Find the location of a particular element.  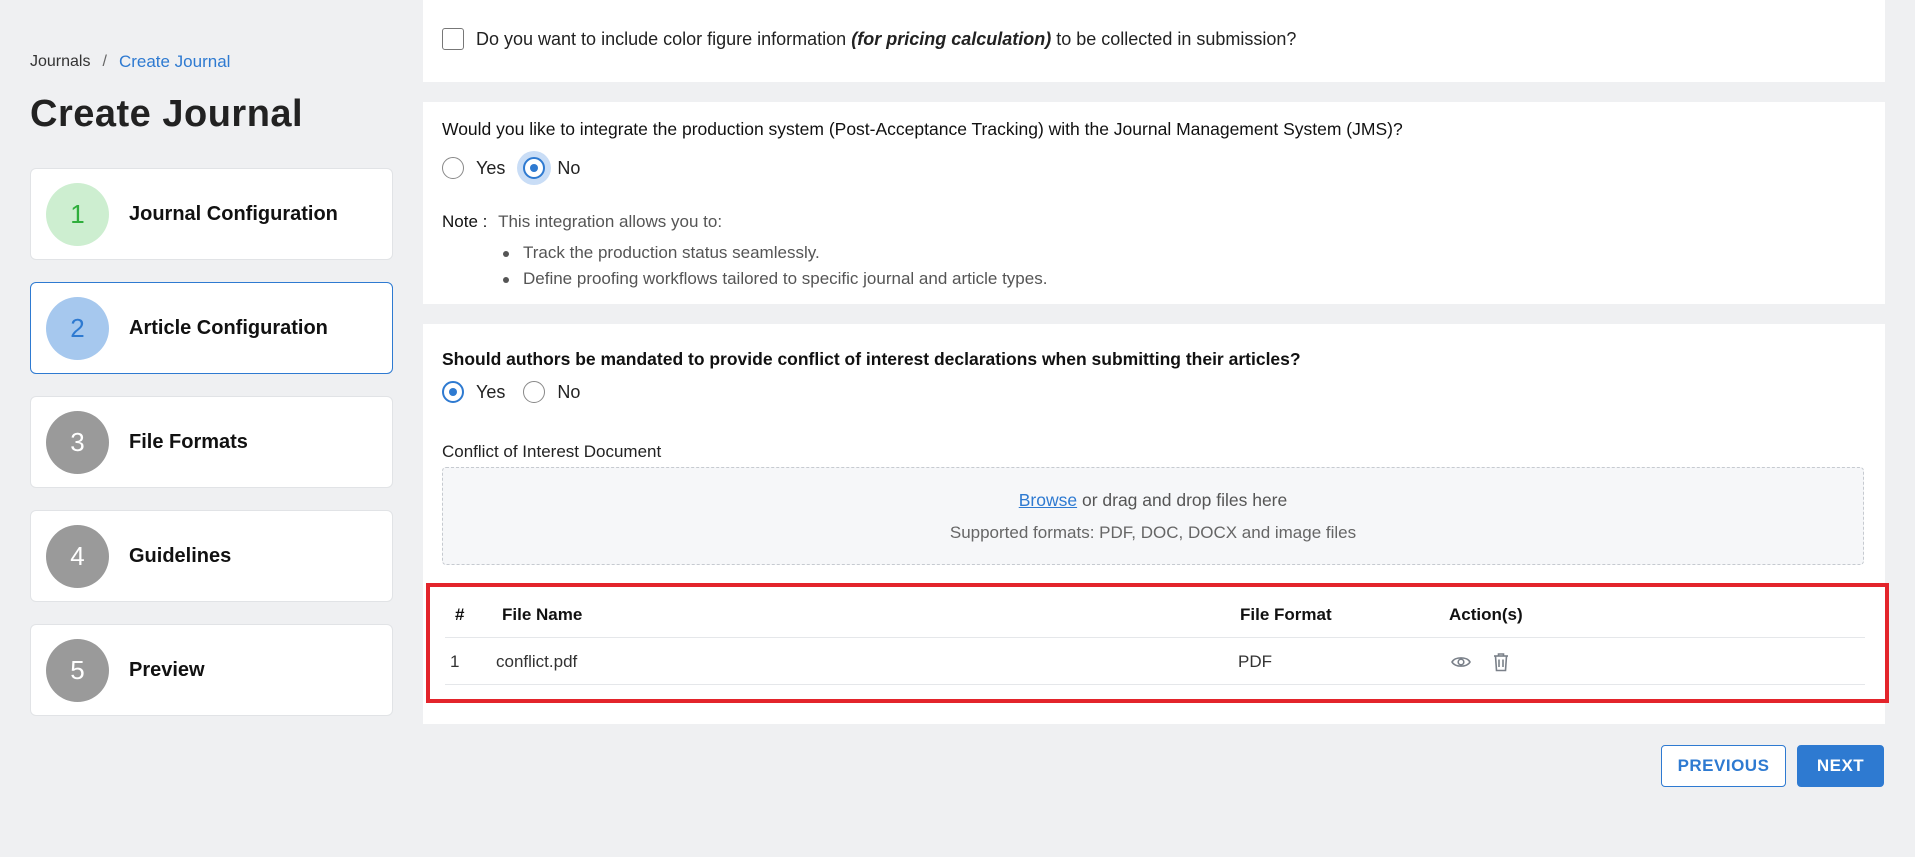

step-number-badge: 5 is located at coordinates (77, 670).